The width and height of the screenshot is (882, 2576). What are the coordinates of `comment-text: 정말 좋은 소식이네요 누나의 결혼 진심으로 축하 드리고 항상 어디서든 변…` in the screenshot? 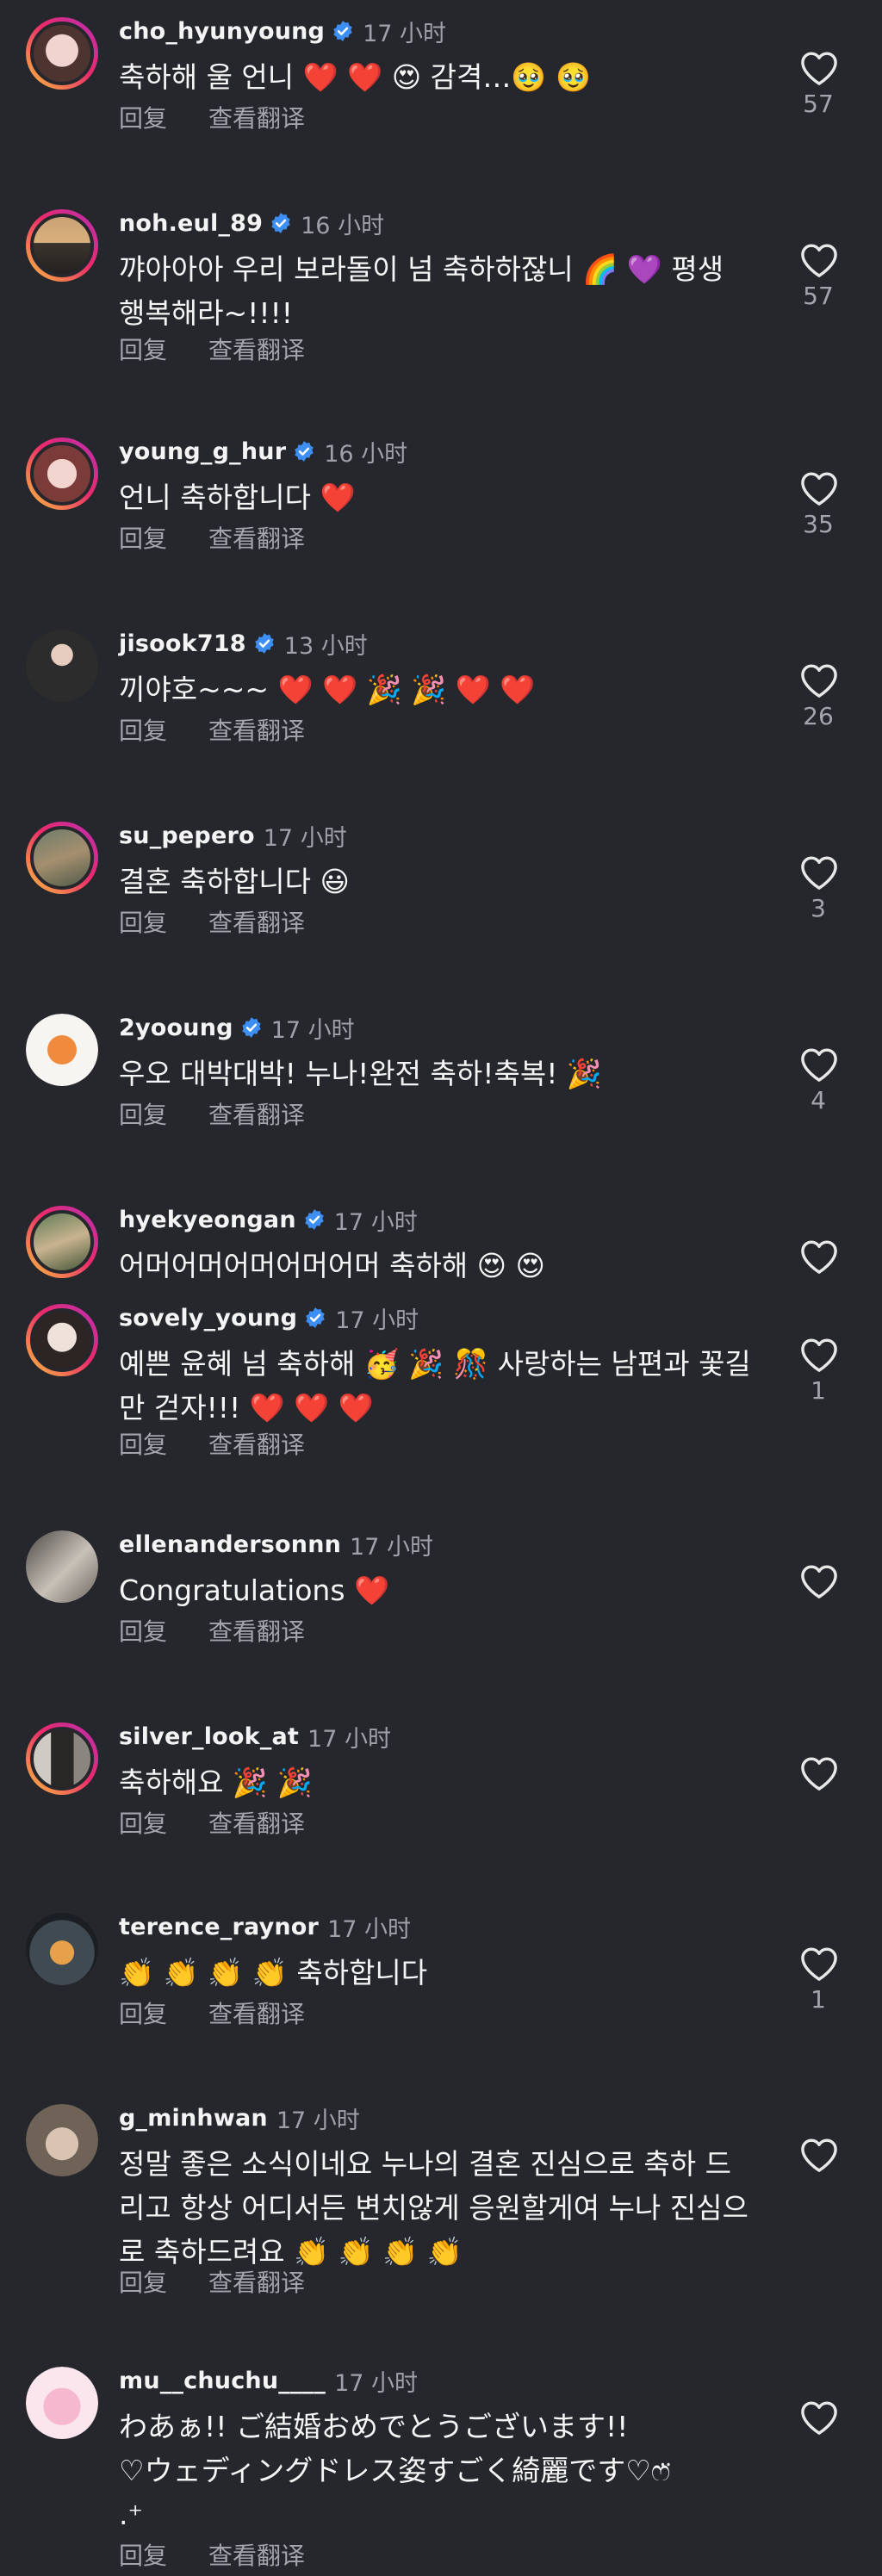 It's located at (433, 2208).